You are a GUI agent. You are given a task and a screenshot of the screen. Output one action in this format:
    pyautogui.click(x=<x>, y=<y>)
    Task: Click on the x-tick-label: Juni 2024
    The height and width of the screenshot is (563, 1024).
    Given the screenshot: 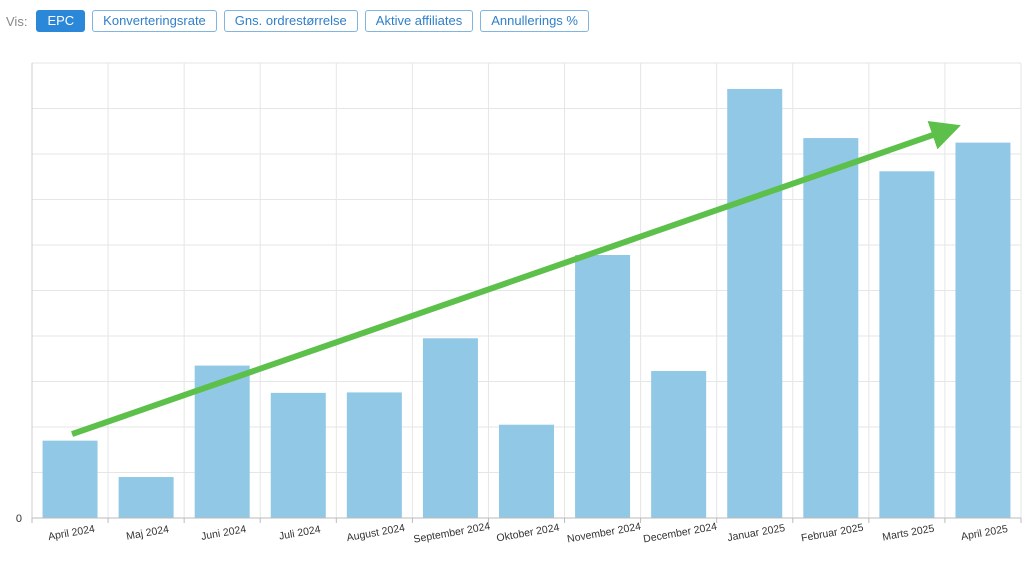 What is the action you would take?
    pyautogui.click(x=223, y=533)
    